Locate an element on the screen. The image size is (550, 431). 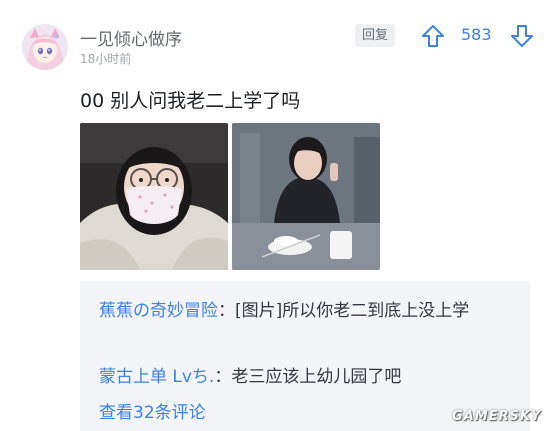
arrow-up-icon is located at coordinates (433, 36).